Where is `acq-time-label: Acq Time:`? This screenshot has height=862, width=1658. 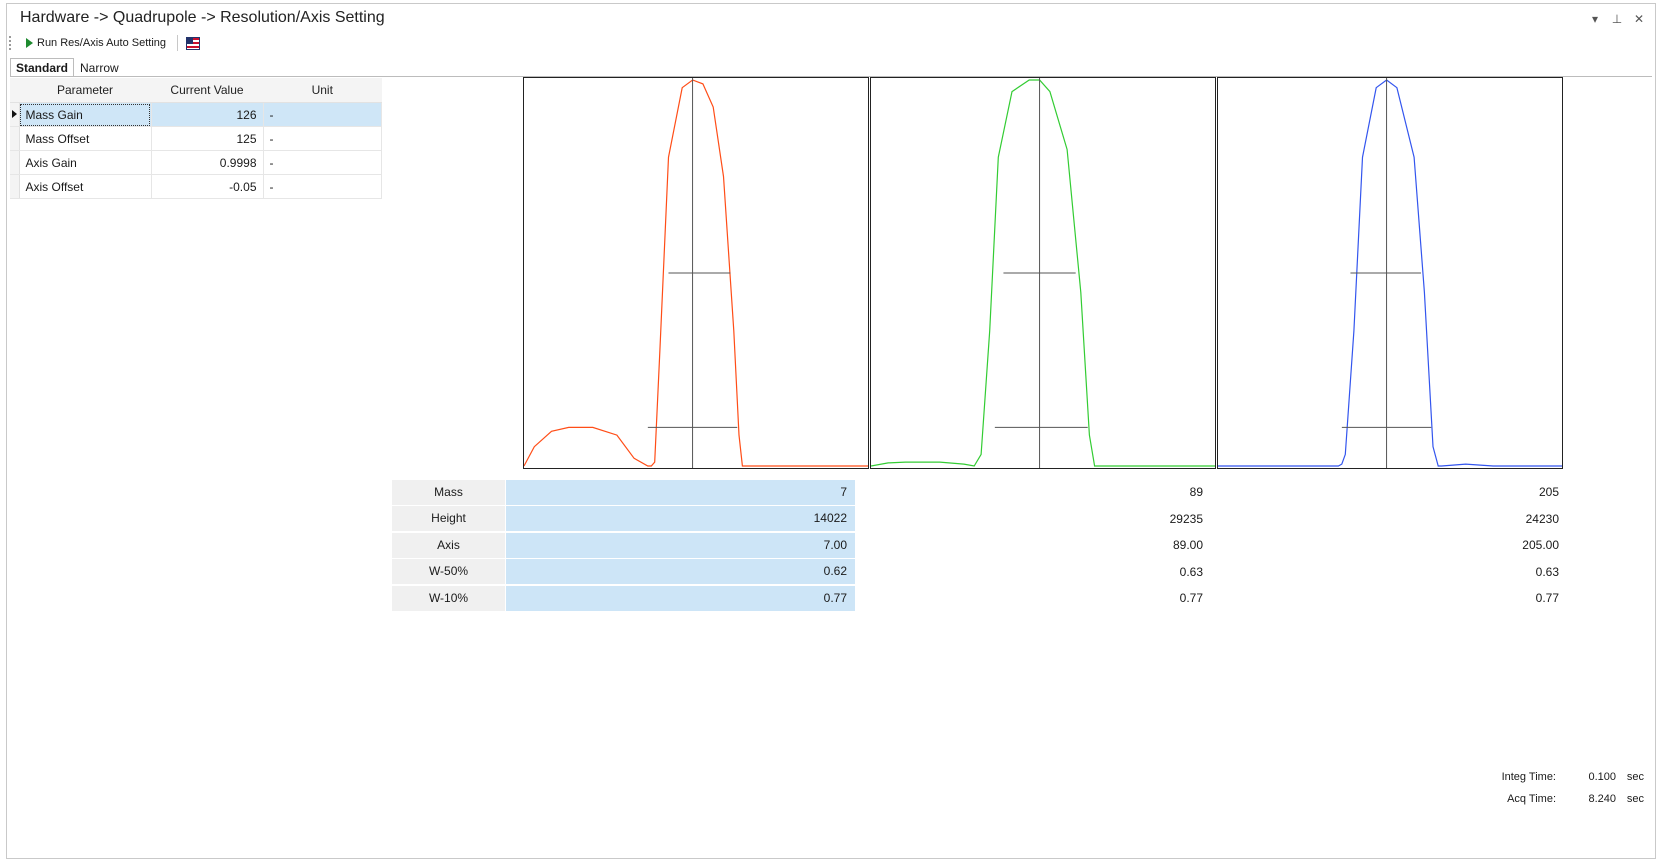 acq-time-label: Acq Time: is located at coordinates (1531, 799).